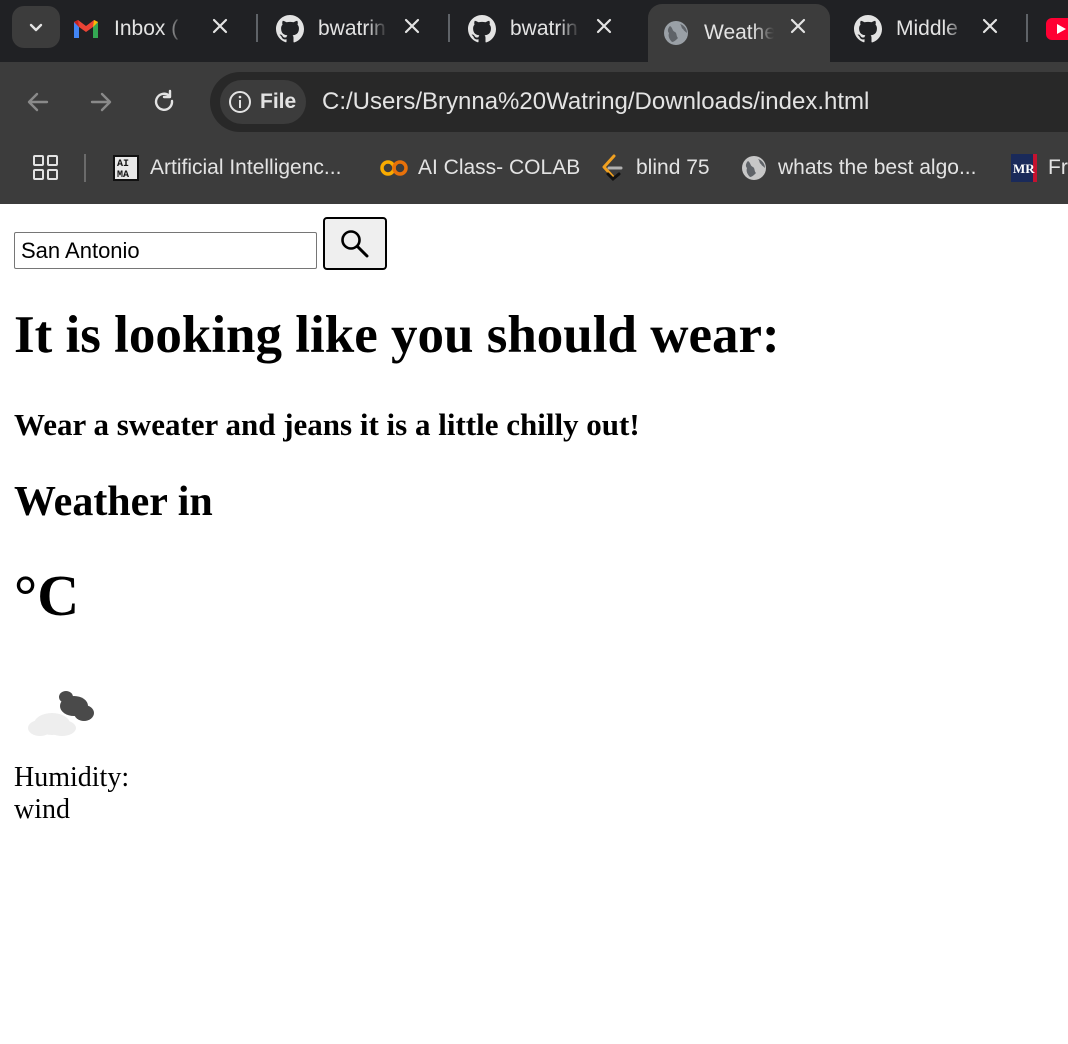 This screenshot has width=1068, height=1044. I want to click on bookmark-separator, so click(85, 168).